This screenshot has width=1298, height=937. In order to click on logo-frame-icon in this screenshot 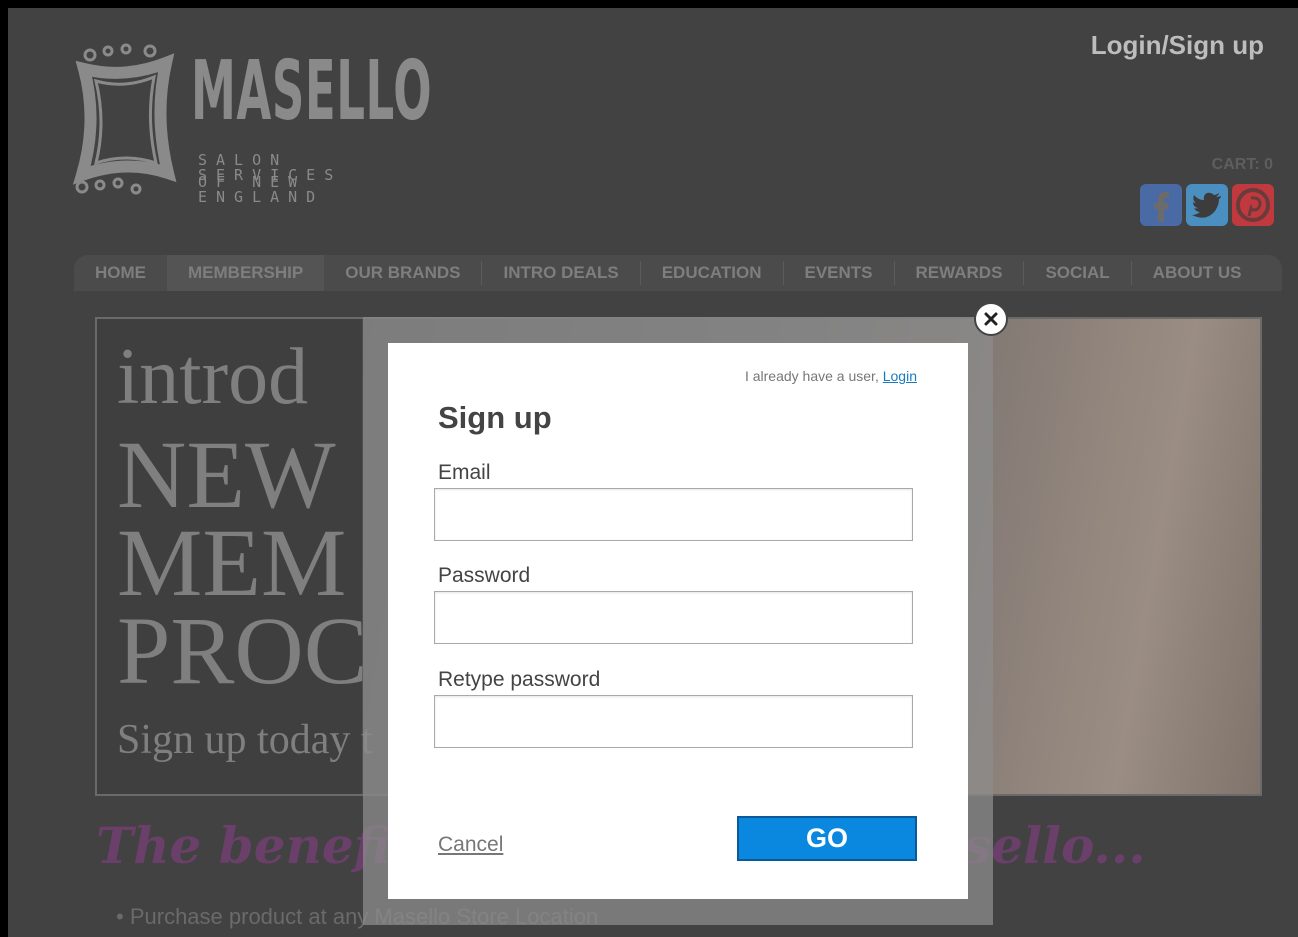, I will do `click(124, 119)`.